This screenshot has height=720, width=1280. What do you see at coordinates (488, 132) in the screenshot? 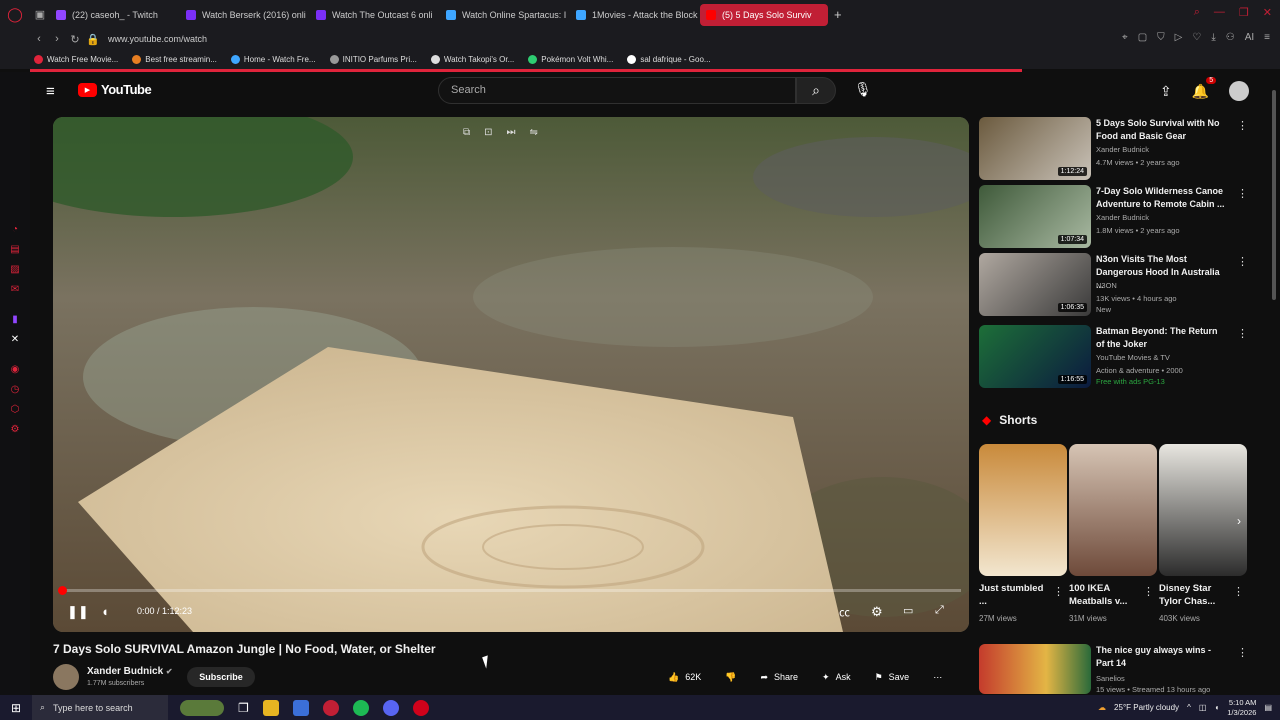
I see `pip-icon: ⊡` at bounding box center [488, 132].